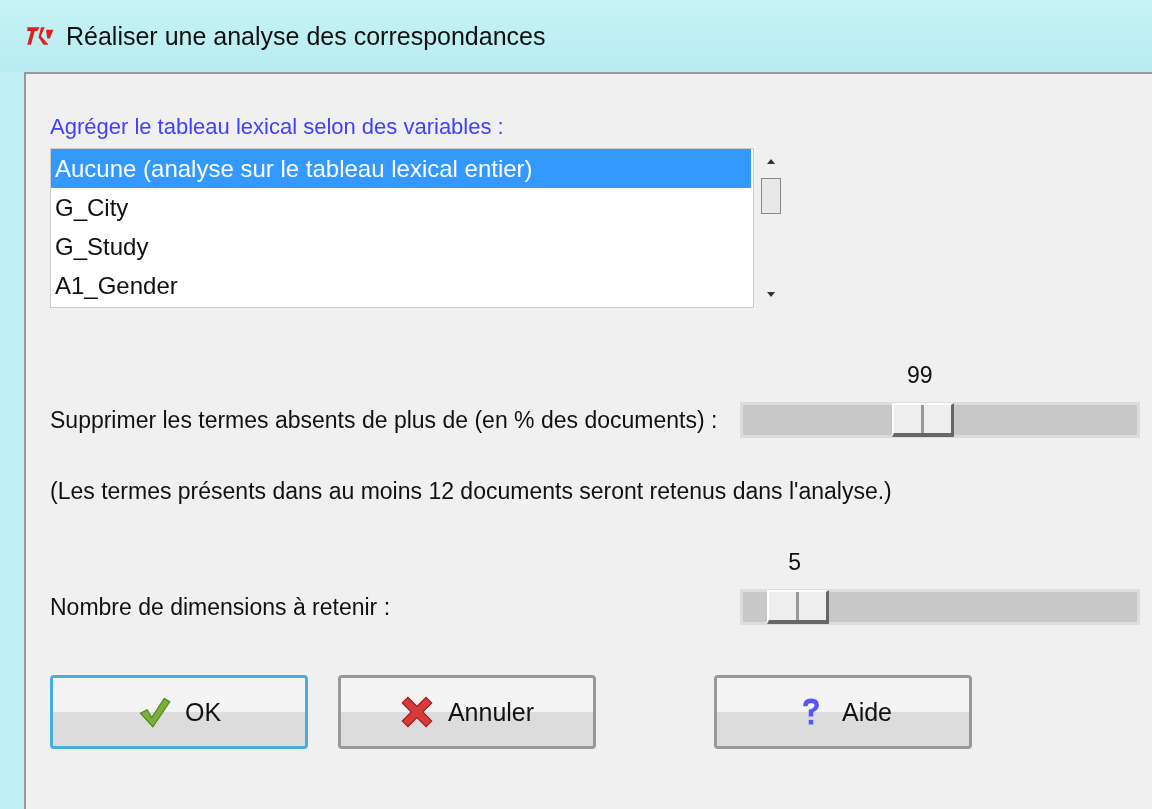  Describe the element at coordinates (277, 127) in the screenshot. I see `list-label: Agréger le tableau lexical selon des variables :` at that location.